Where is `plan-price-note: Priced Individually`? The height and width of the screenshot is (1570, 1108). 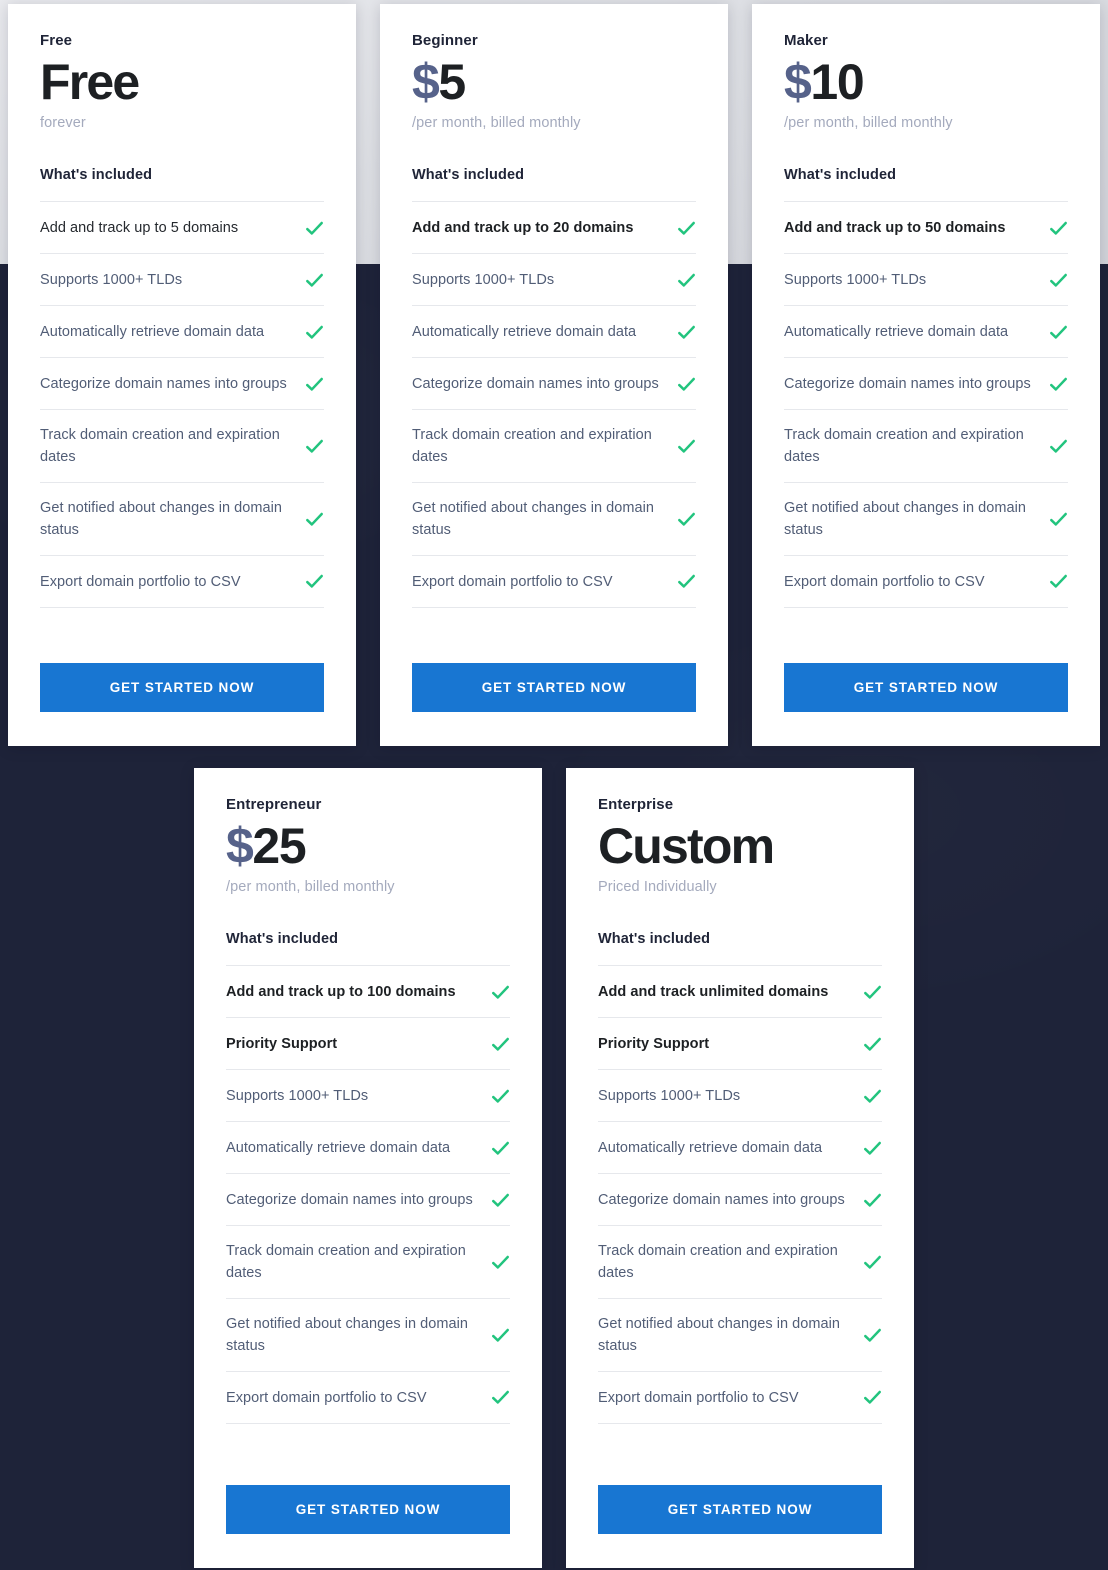 plan-price-note: Priced Individually is located at coordinates (657, 887).